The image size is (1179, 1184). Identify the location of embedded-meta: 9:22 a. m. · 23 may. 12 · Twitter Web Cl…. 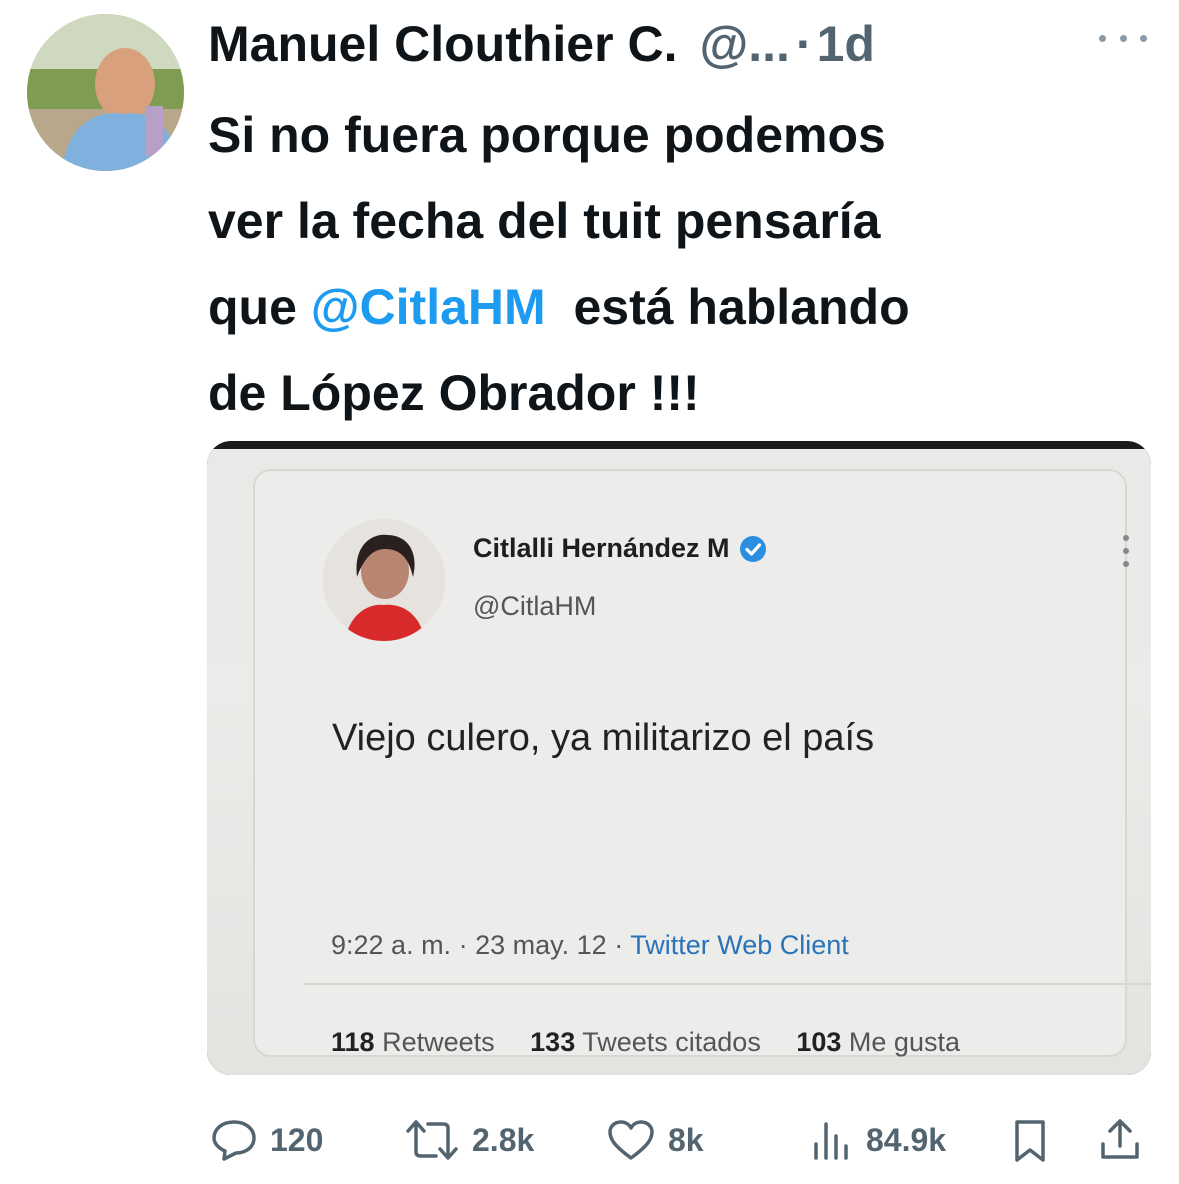
(590, 945).